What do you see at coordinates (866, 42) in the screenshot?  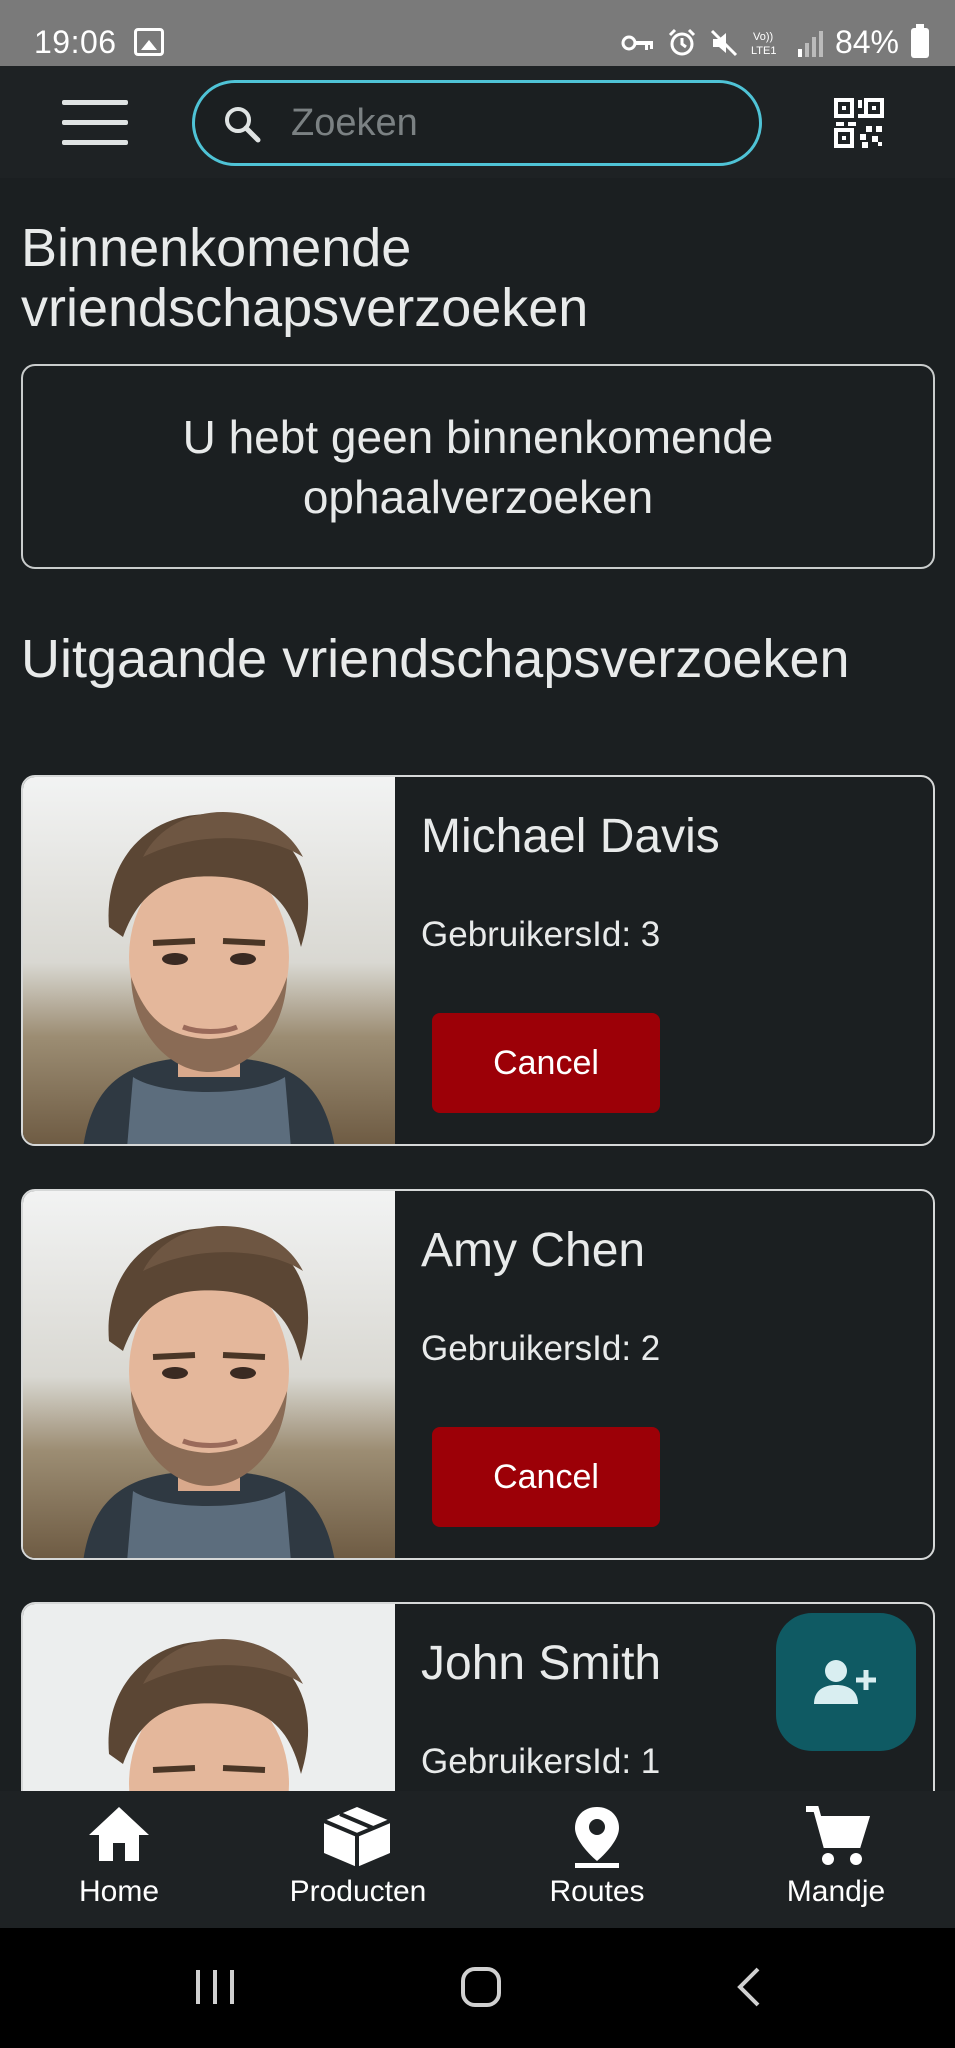 I see `battery-percentage: 84%` at bounding box center [866, 42].